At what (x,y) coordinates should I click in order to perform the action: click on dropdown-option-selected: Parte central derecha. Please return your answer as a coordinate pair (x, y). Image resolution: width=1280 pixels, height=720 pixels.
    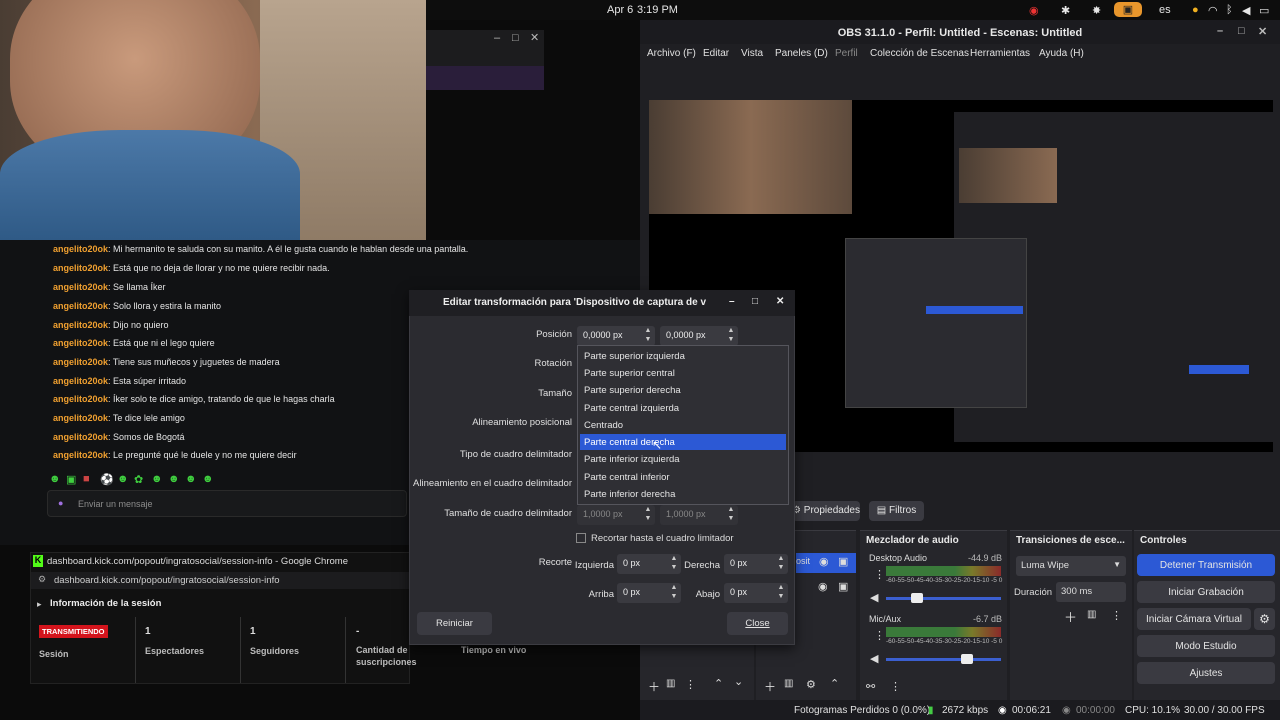
    Looking at the image, I should click on (683, 442).